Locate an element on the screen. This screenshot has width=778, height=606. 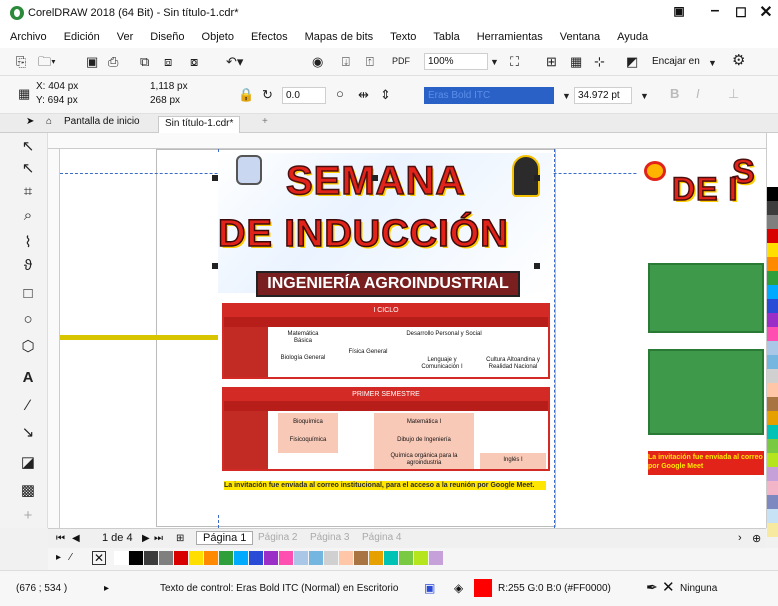
publish-pdf-icon: PDF is located at coordinates (401, 61).